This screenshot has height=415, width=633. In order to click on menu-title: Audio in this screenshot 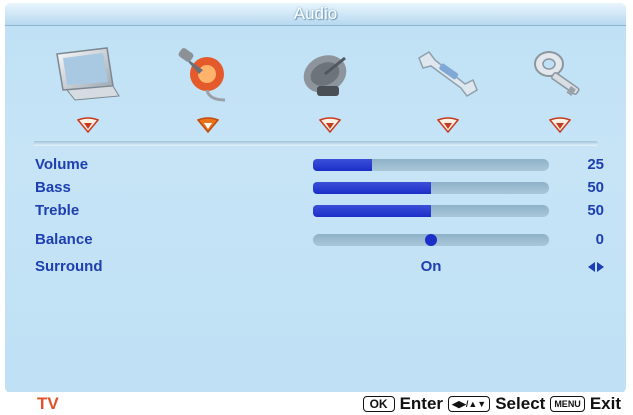, I will do `click(315, 13)`.